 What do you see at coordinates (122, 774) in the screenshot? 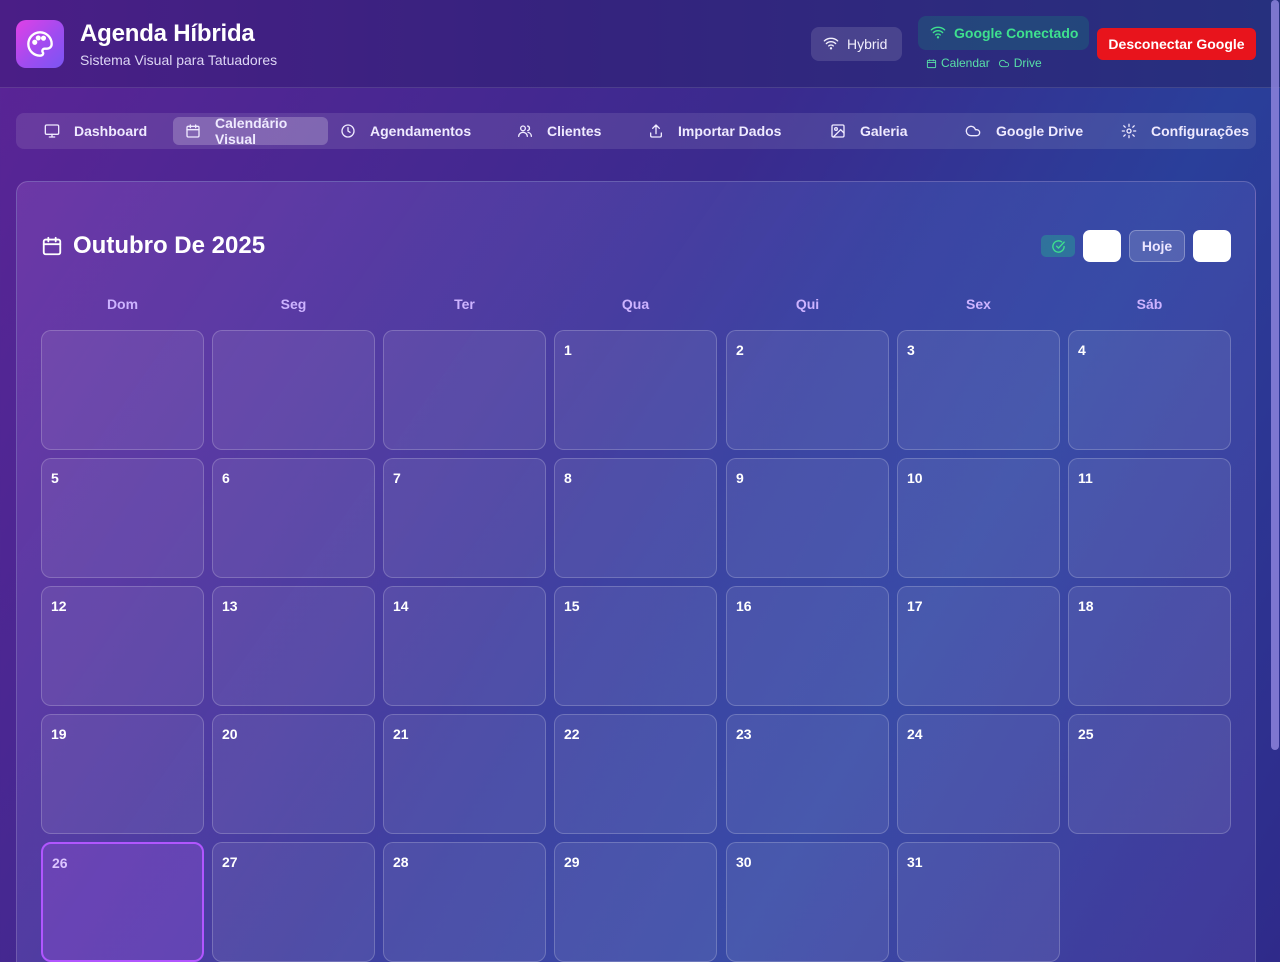
I see `calendar-day-cell: 19` at bounding box center [122, 774].